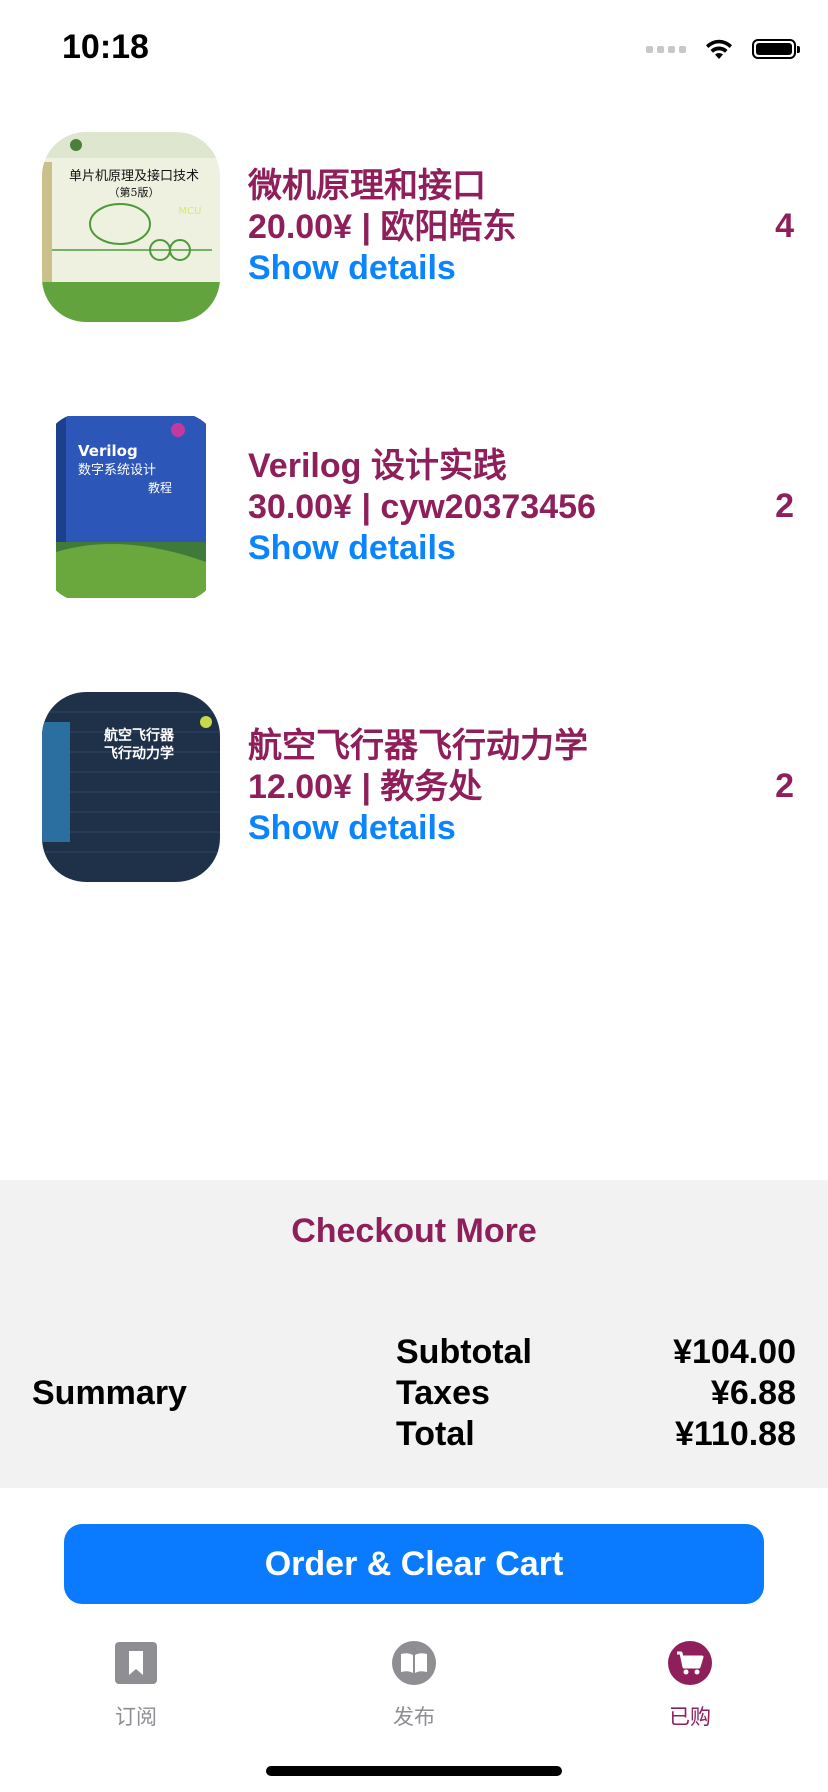 Image resolution: width=828 pixels, height=1792 pixels. What do you see at coordinates (414, 1717) in the screenshot?
I see `tab-label: 发布` at bounding box center [414, 1717].